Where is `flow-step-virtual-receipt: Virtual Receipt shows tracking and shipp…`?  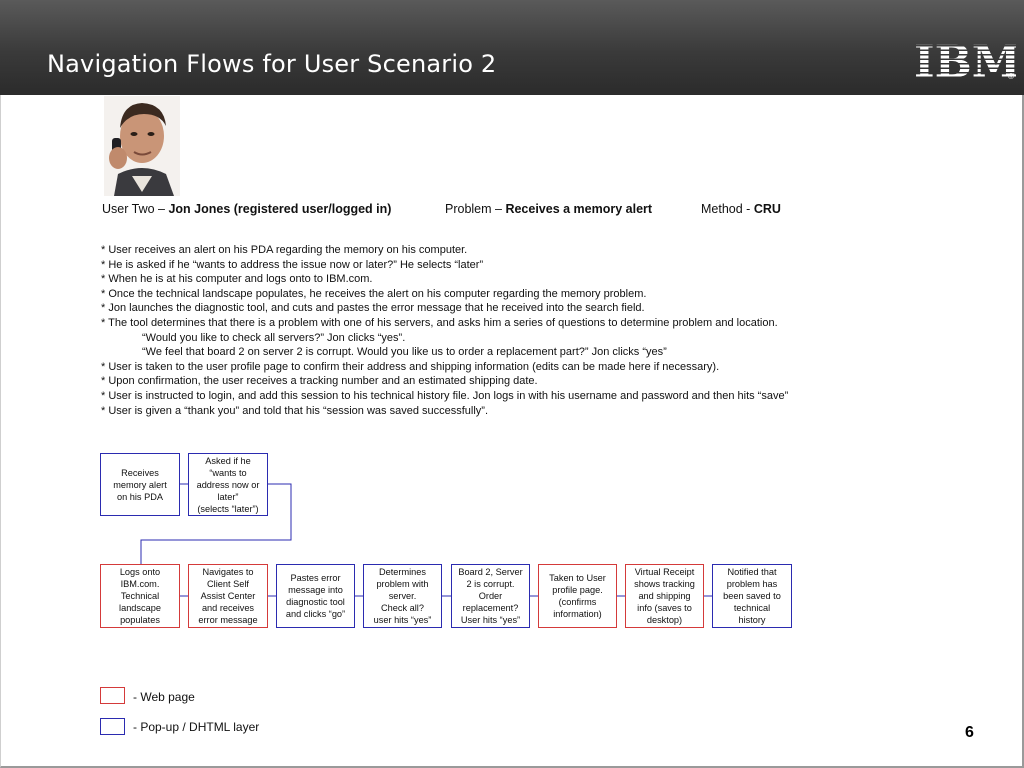 flow-step-virtual-receipt: Virtual Receipt shows tracking and shipp… is located at coordinates (664, 596).